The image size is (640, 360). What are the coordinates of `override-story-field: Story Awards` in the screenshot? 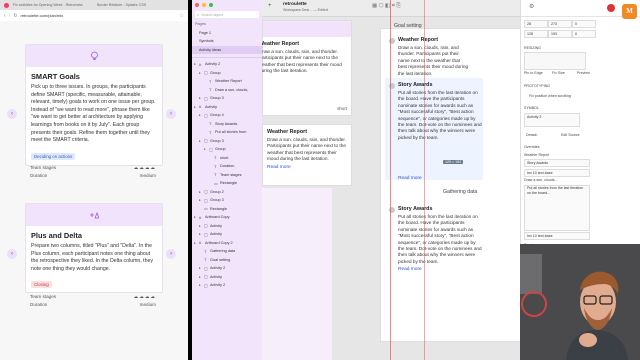 It's located at (557, 163).